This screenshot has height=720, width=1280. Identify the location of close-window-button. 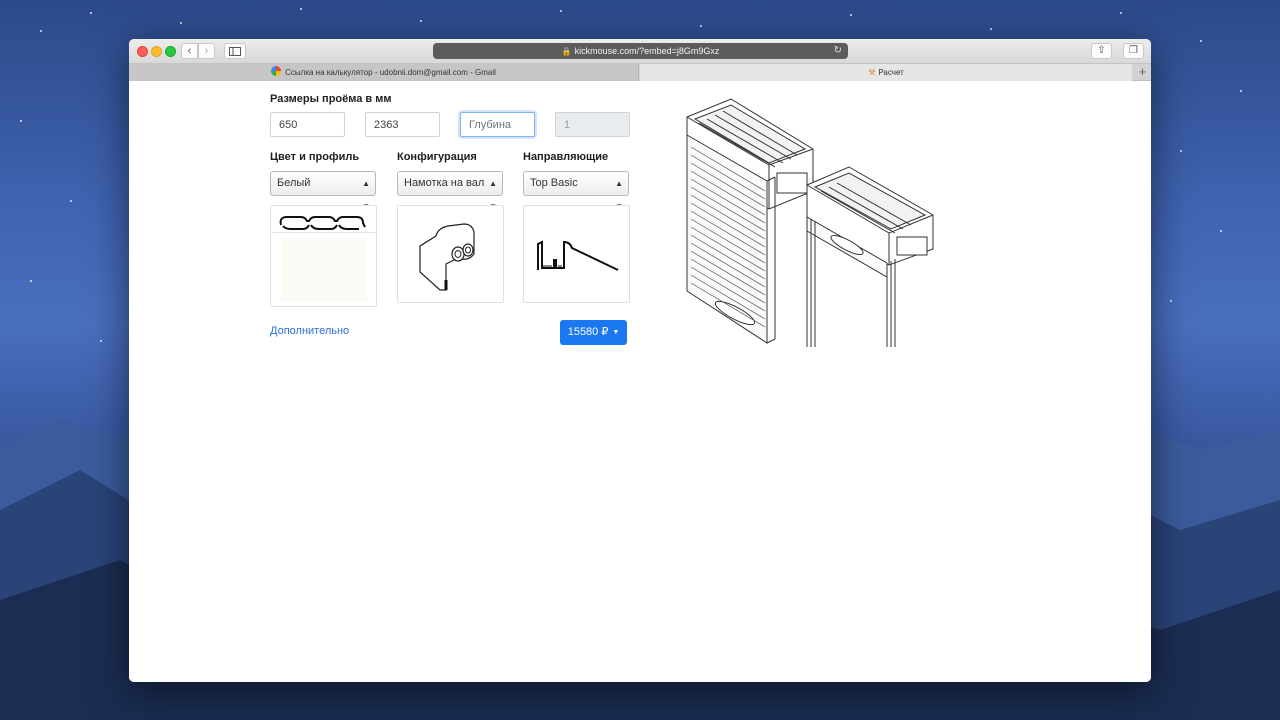
(142, 51).